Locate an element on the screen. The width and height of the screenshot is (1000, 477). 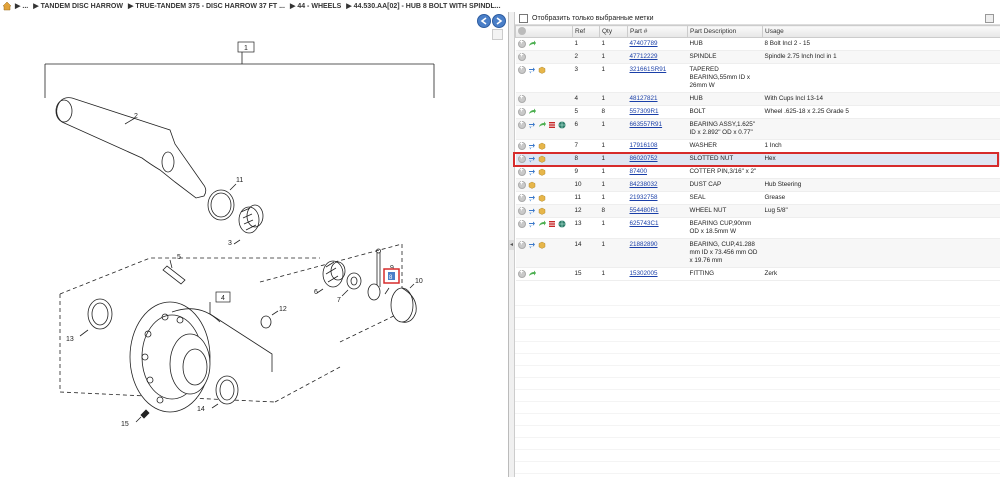
cell-part-number: 17916108 is located at coordinates (657, 146).